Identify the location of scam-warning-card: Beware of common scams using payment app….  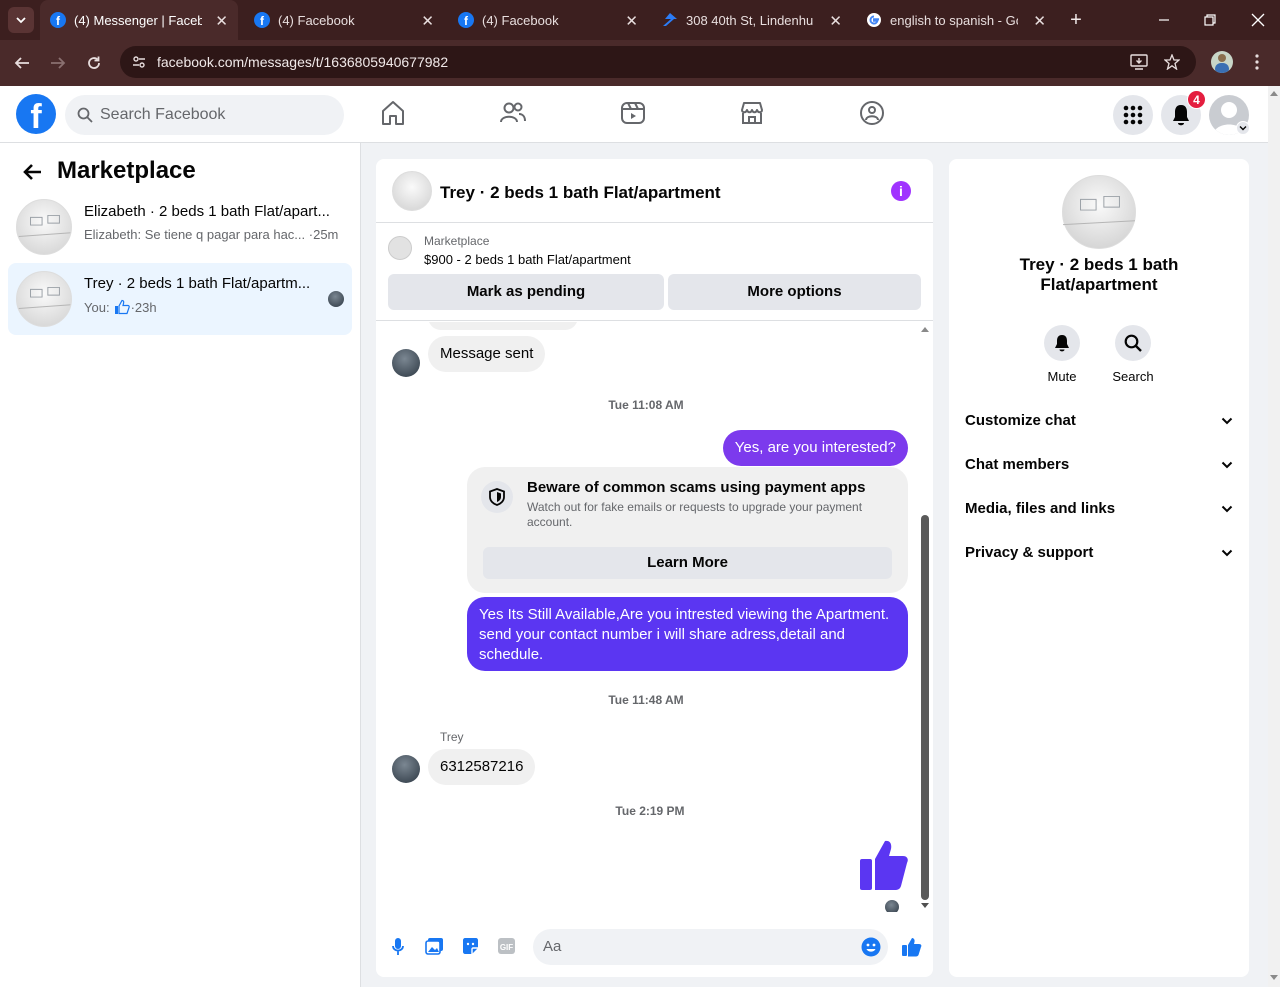
(687, 530).